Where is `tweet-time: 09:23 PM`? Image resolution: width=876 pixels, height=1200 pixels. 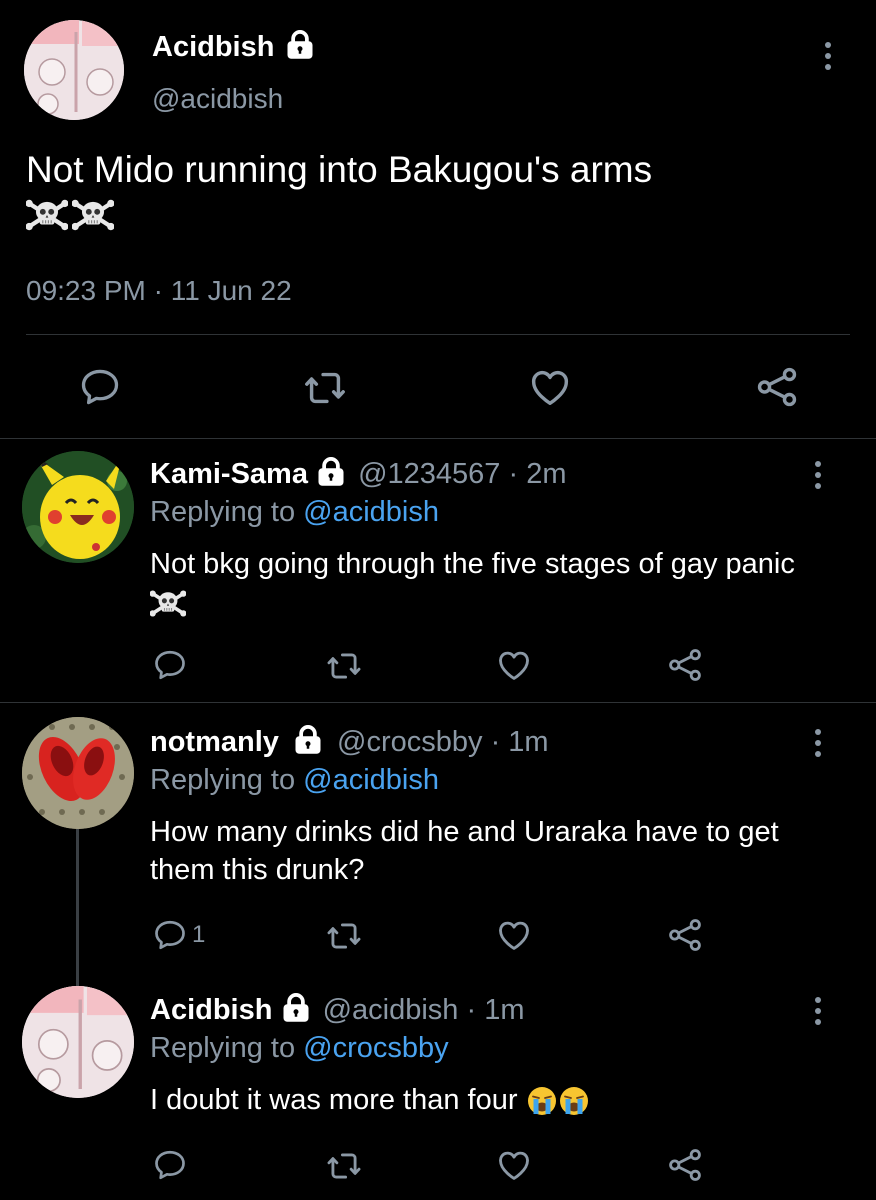
tweet-time: 09:23 PM is located at coordinates (86, 290).